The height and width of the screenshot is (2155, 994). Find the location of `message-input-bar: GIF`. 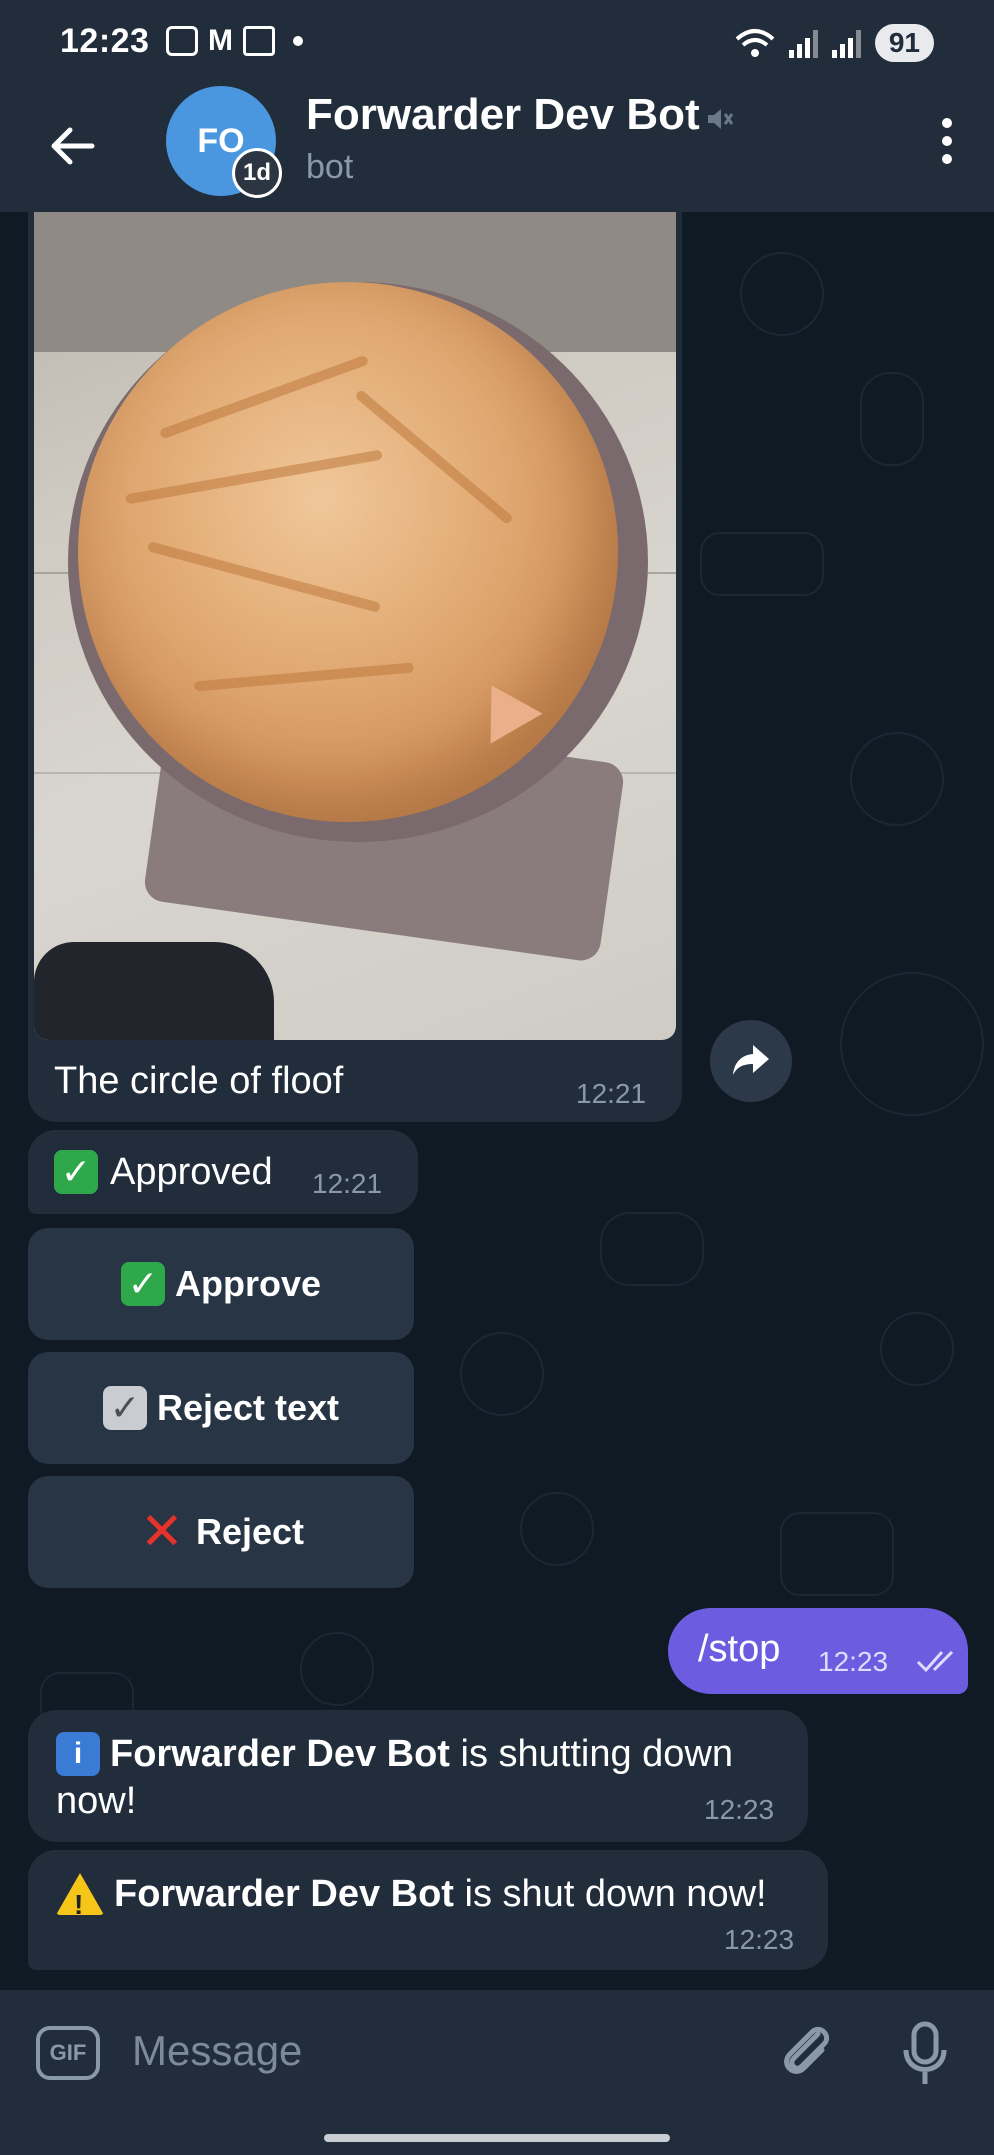

message-input-bar: GIF is located at coordinates (497, 2050).